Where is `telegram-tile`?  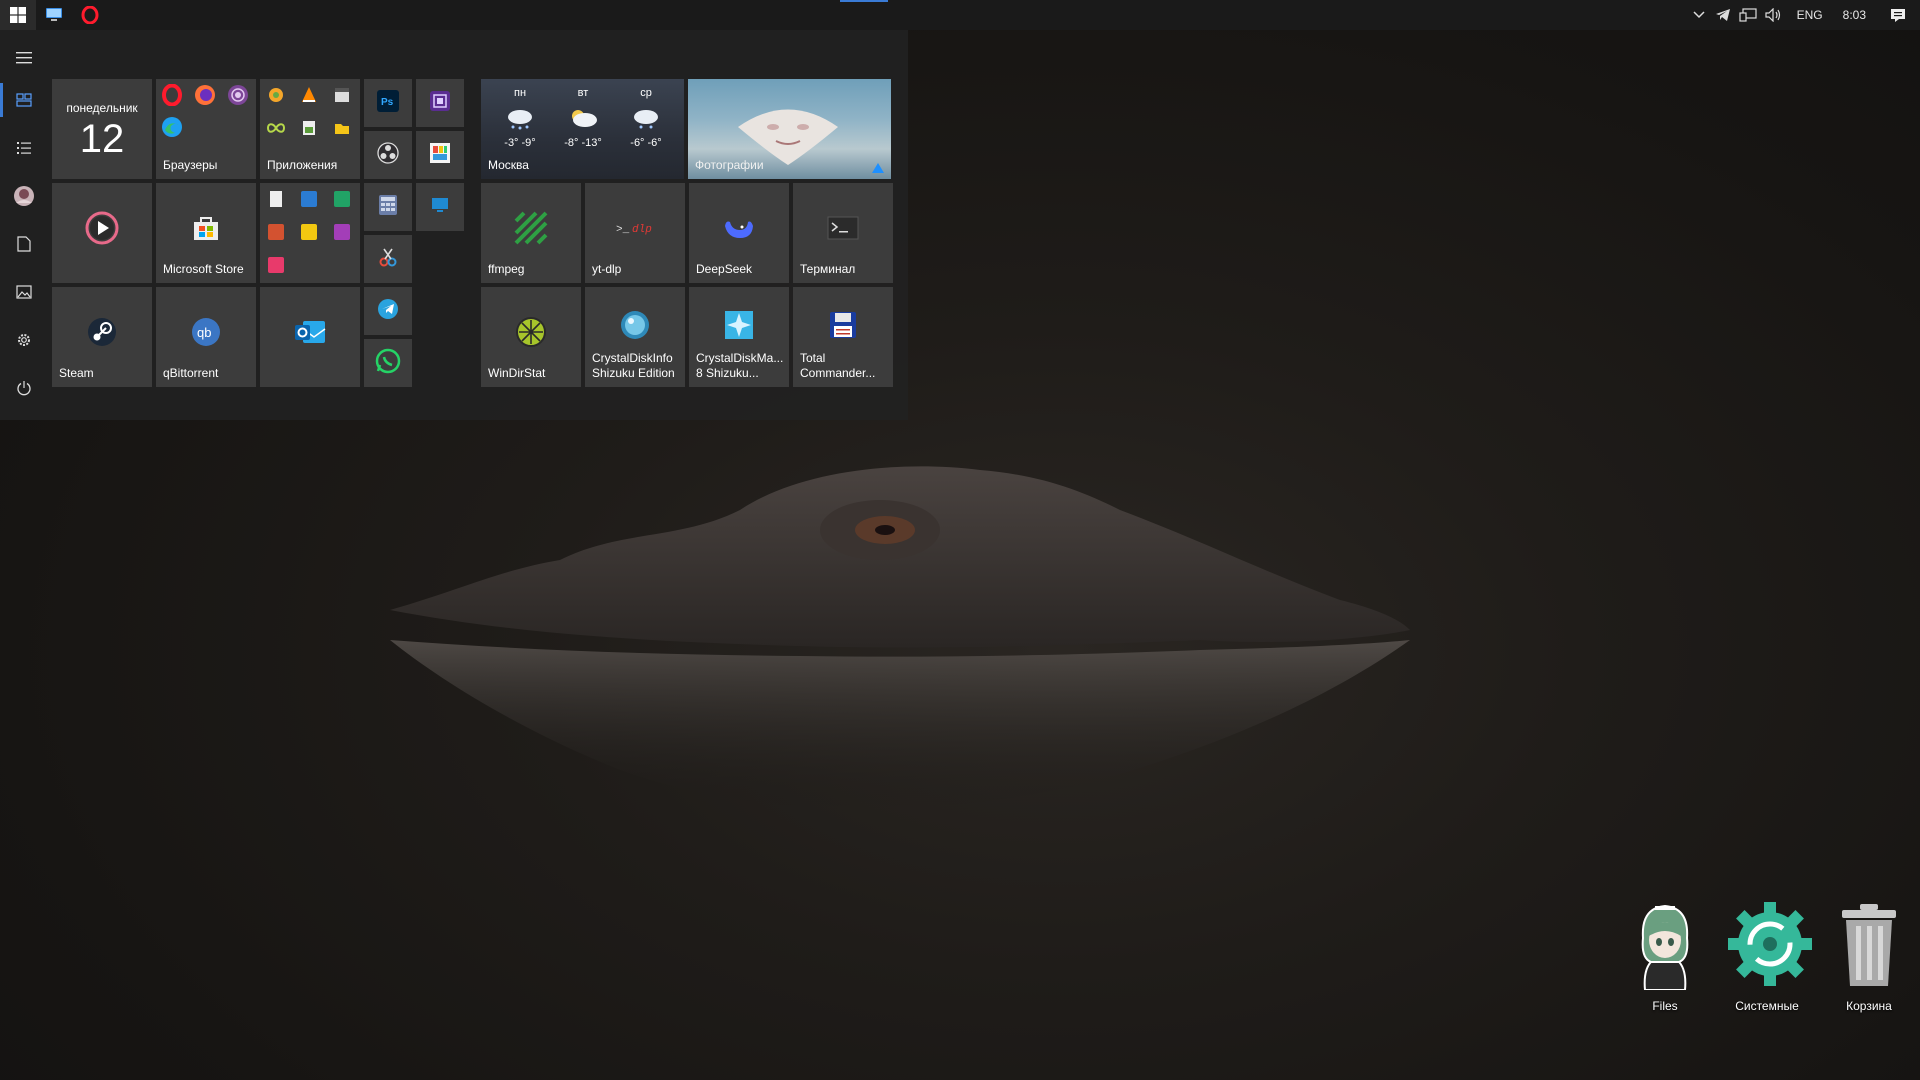
telegram-tile is located at coordinates (388, 311).